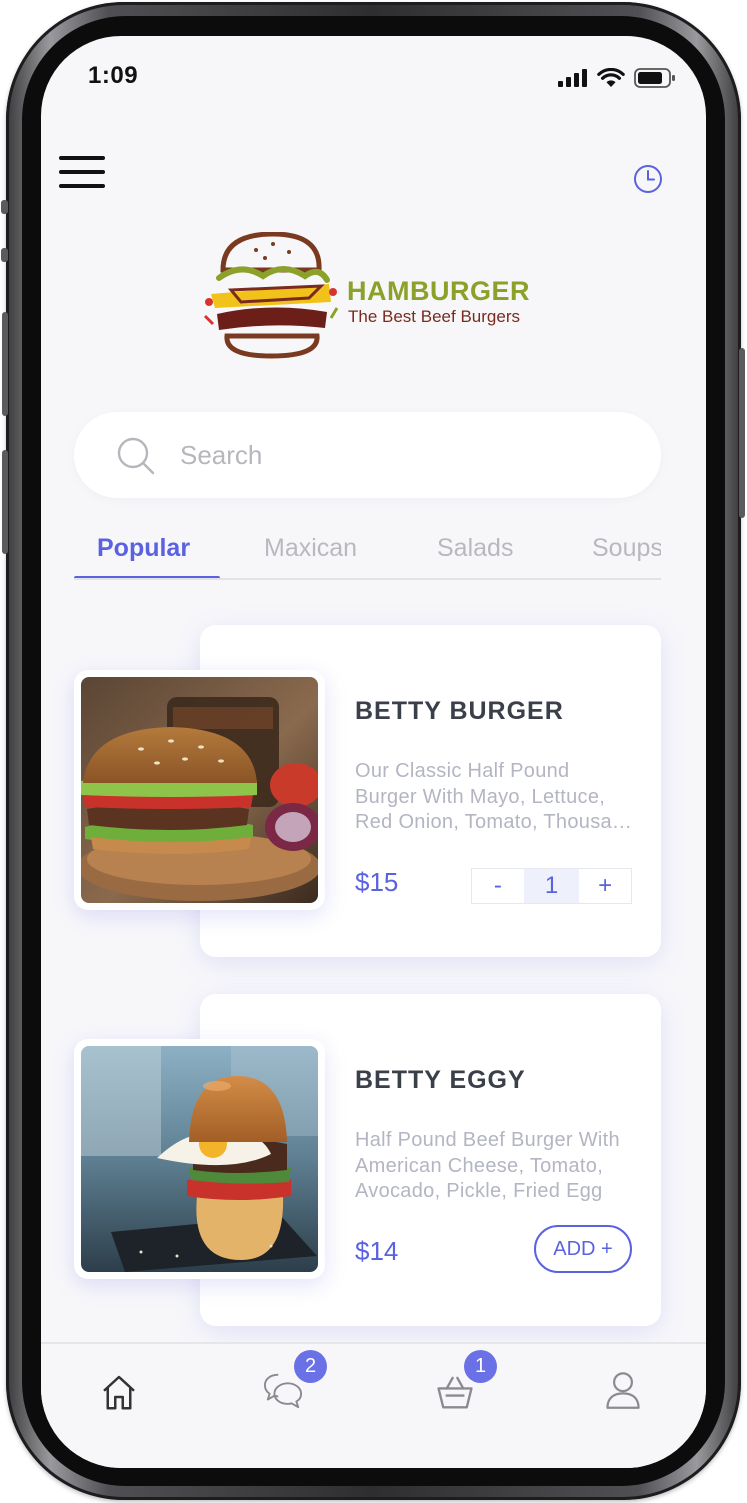  What do you see at coordinates (611, 77) in the screenshot?
I see `wifi-icon` at bounding box center [611, 77].